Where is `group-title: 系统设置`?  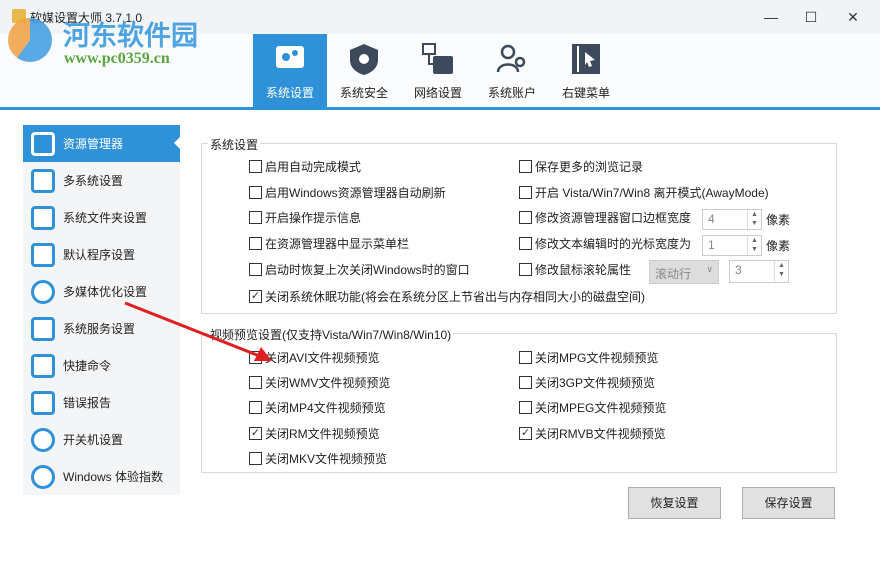 group-title: 系统设置 is located at coordinates (234, 144).